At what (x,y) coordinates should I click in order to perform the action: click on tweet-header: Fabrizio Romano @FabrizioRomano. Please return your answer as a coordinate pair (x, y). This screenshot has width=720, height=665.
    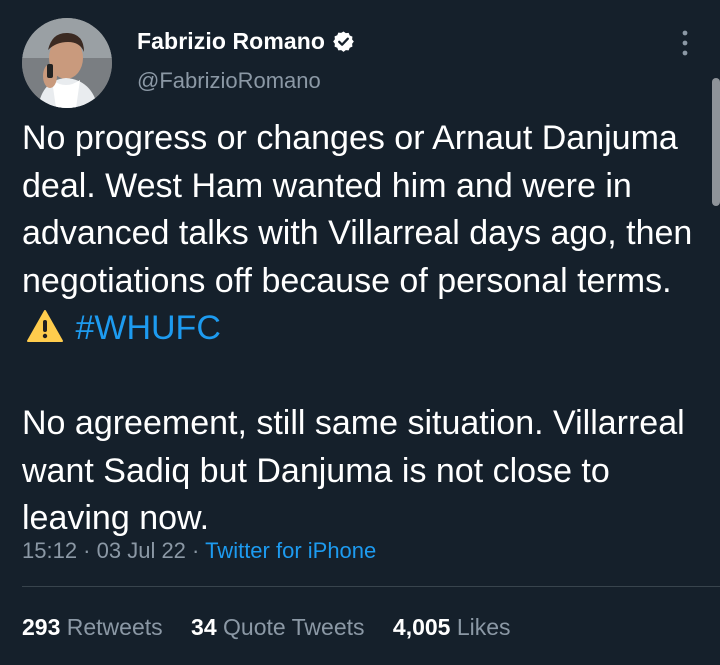
    Looking at the image, I should click on (362, 63).